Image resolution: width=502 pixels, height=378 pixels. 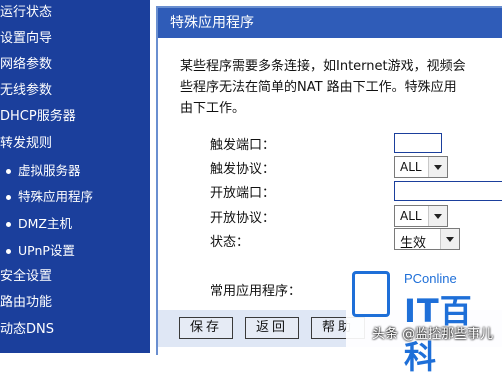 I want to click on sidebar-item-dmz: DMZ主机, so click(x=39, y=224).